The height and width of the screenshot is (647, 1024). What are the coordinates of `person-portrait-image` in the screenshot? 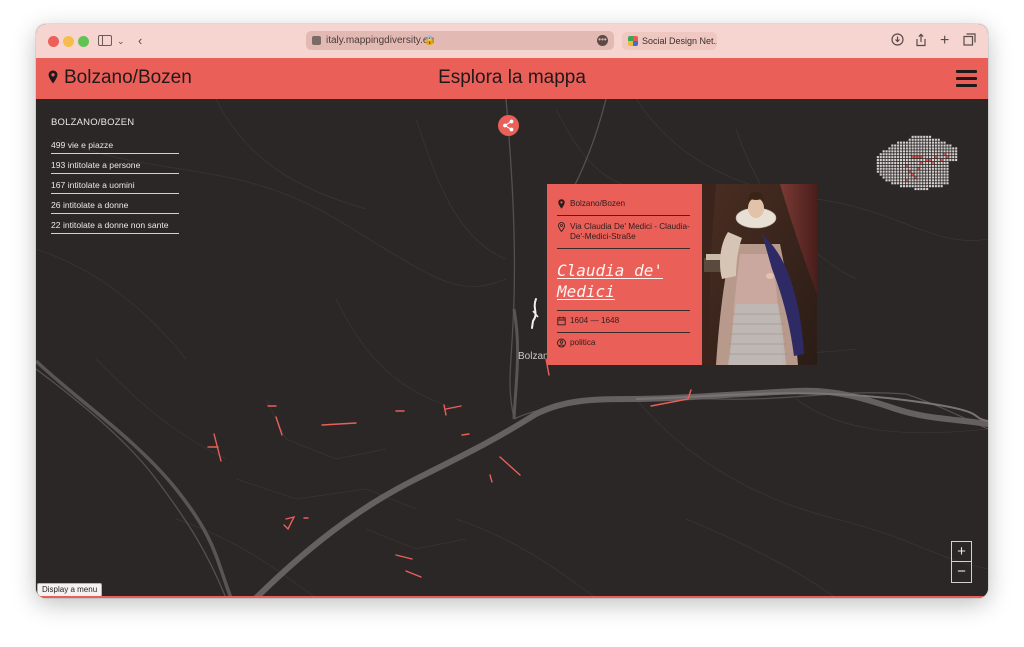 It's located at (759, 274).